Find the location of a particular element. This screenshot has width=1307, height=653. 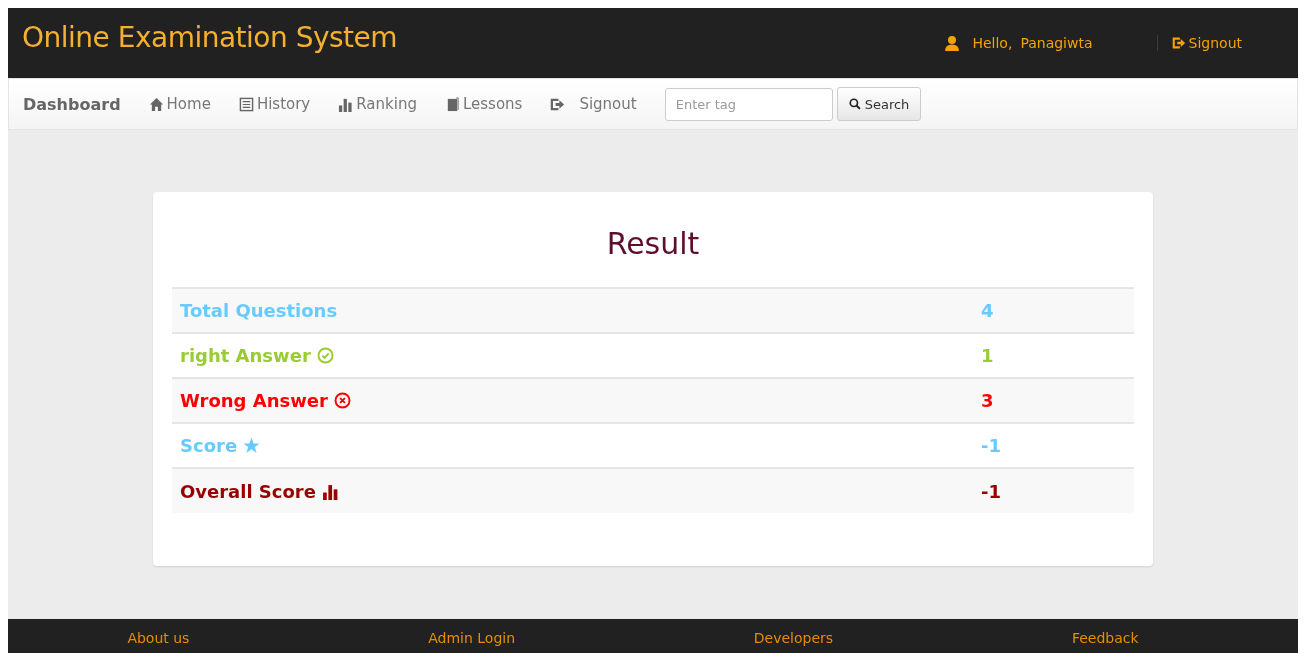

dashboard-link: Dashboard is located at coordinates (72, 104).